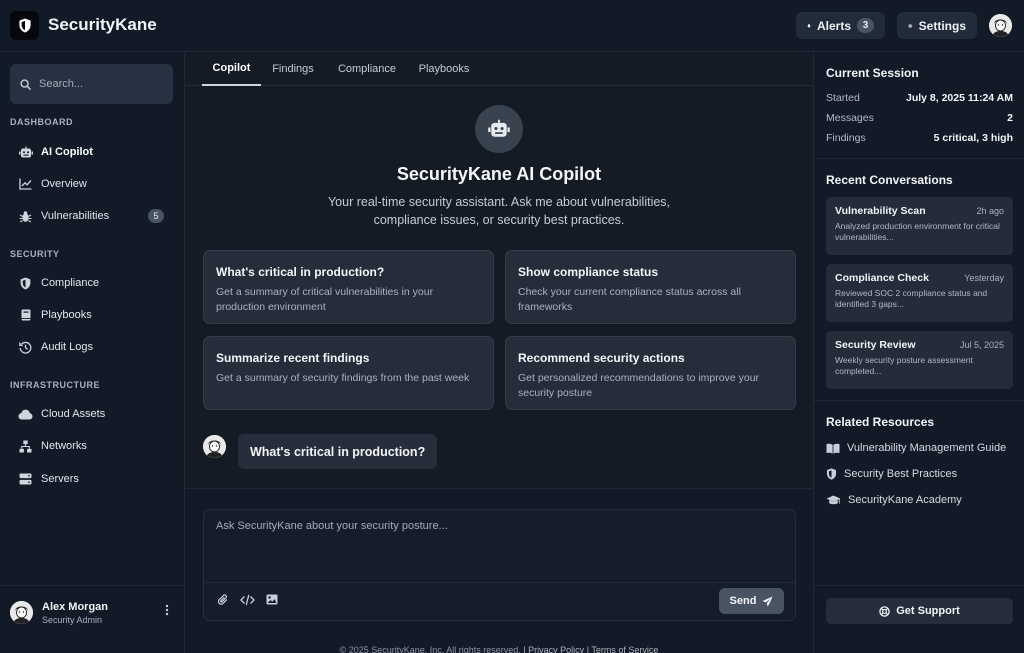 This screenshot has width=1024, height=653. Describe the element at coordinates (92, 216) in the screenshot. I see `sidebar-item-vulnerabilities: Vulnerabilities 5` at that location.